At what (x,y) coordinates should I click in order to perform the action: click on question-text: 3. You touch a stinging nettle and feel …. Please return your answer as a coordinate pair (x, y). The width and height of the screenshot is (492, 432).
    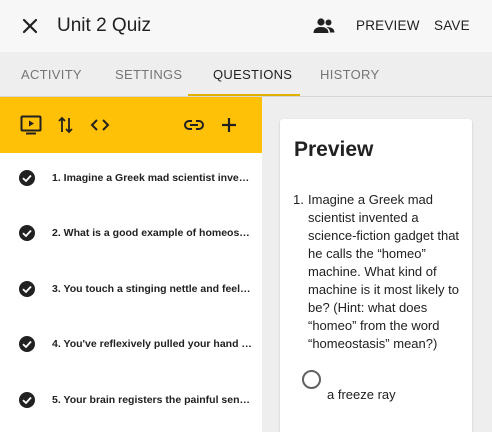
    Looking at the image, I should click on (152, 289).